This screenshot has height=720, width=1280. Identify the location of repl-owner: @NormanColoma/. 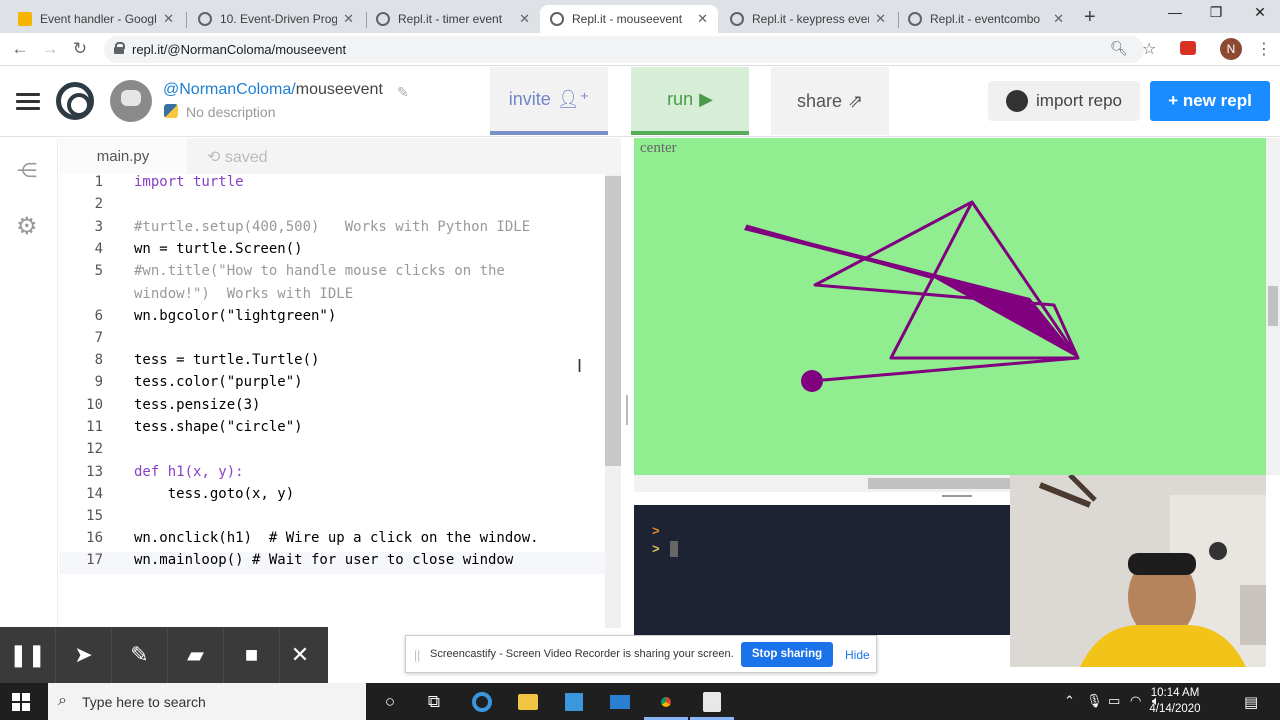
(229, 89).